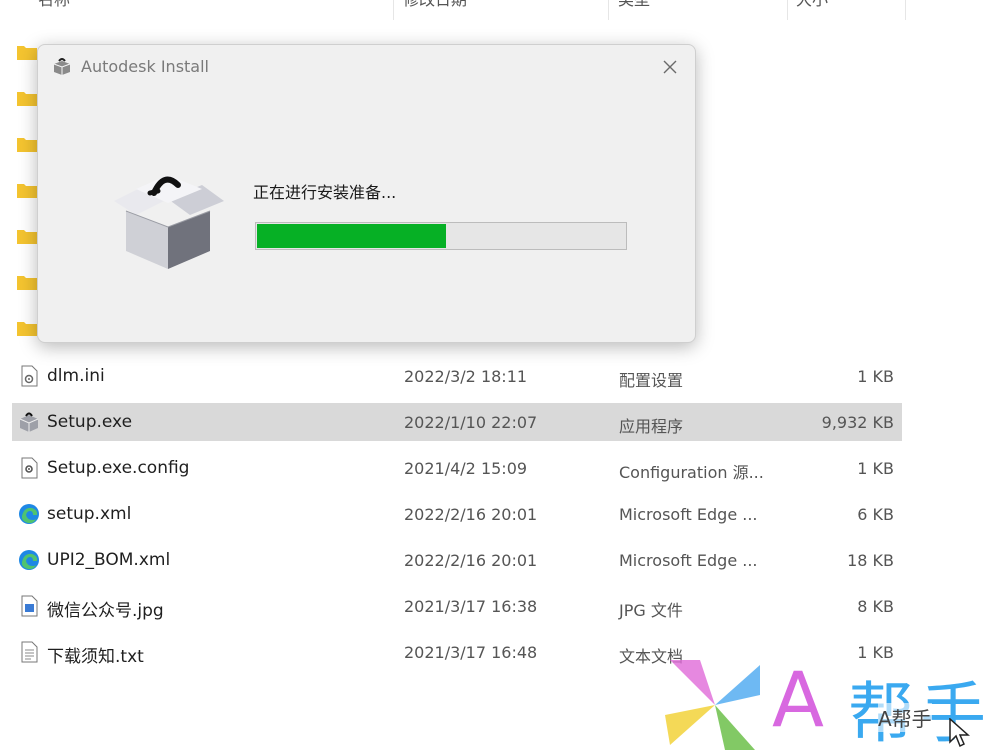 The height and width of the screenshot is (756, 1000). Describe the element at coordinates (798, 699) in the screenshot. I see `watermark-letter: A` at that location.